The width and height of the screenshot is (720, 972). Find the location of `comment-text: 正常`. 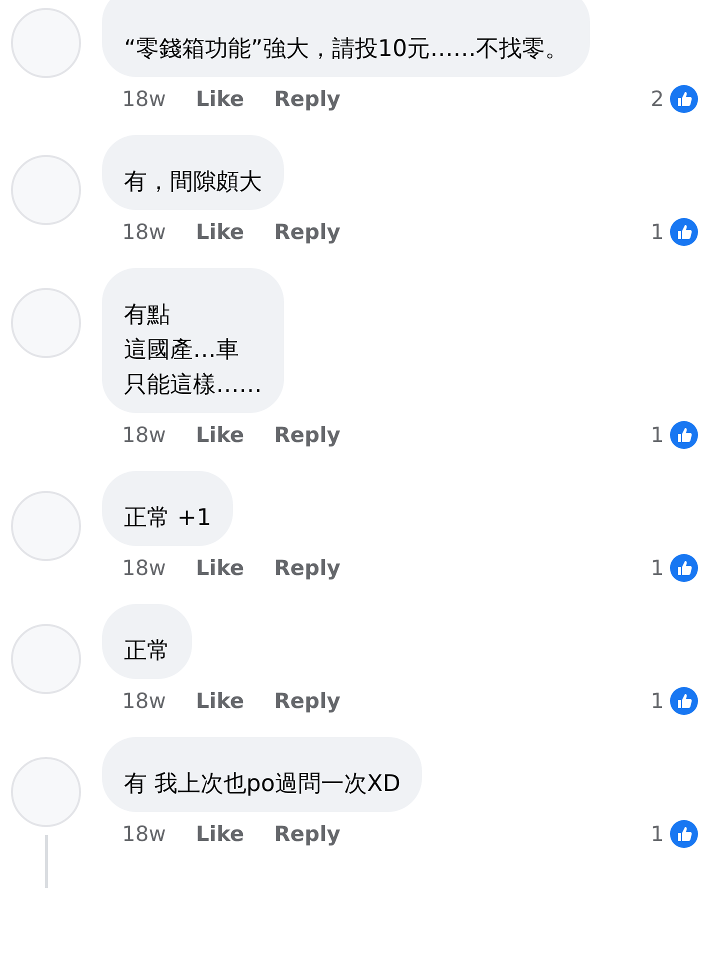

comment-text: 正常 is located at coordinates (147, 651).